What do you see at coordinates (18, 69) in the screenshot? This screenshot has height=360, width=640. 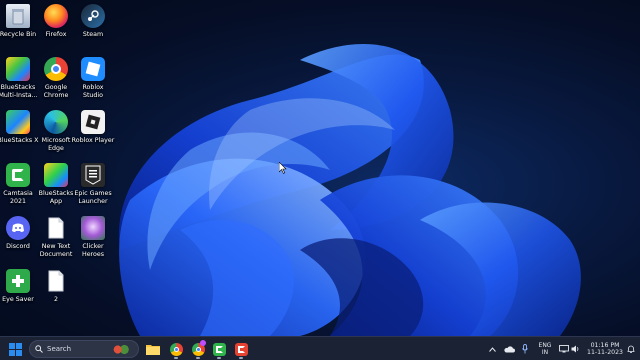 I see `bluestacks-multi-instance-icon` at bounding box center [18, 69].